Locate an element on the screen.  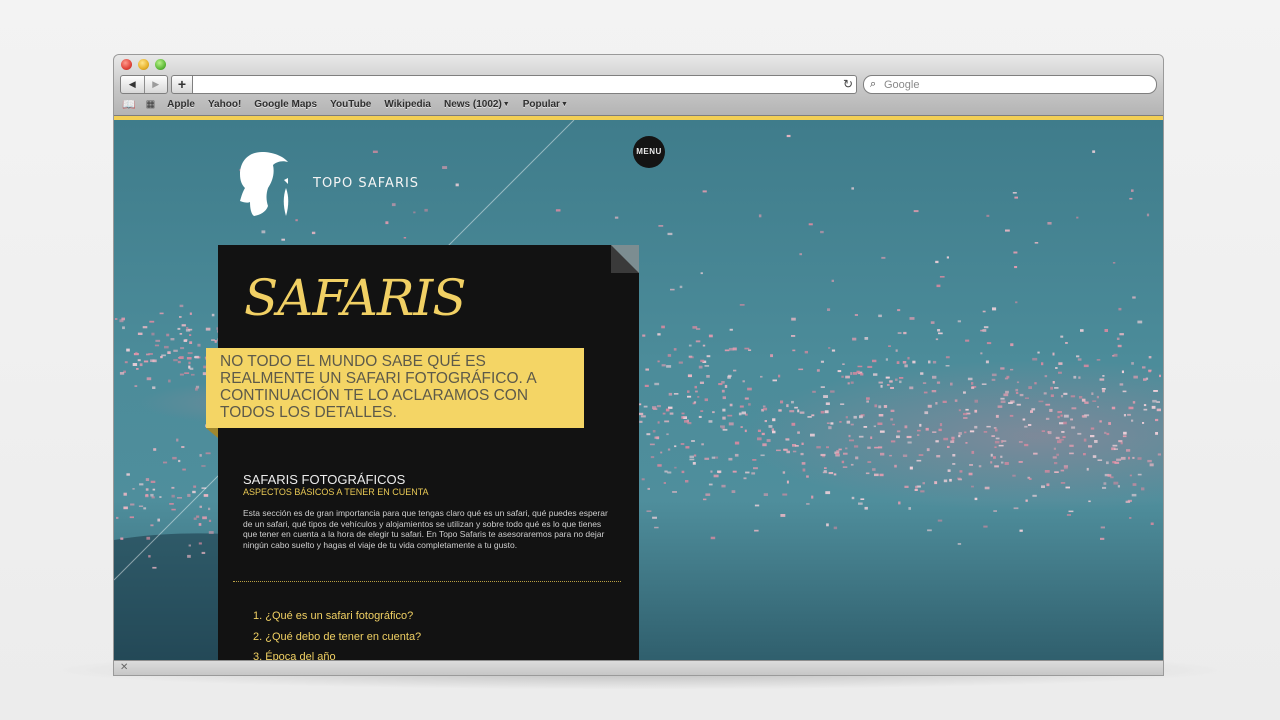
ribbon-fold-shadow is located at coordinates (212, 433).